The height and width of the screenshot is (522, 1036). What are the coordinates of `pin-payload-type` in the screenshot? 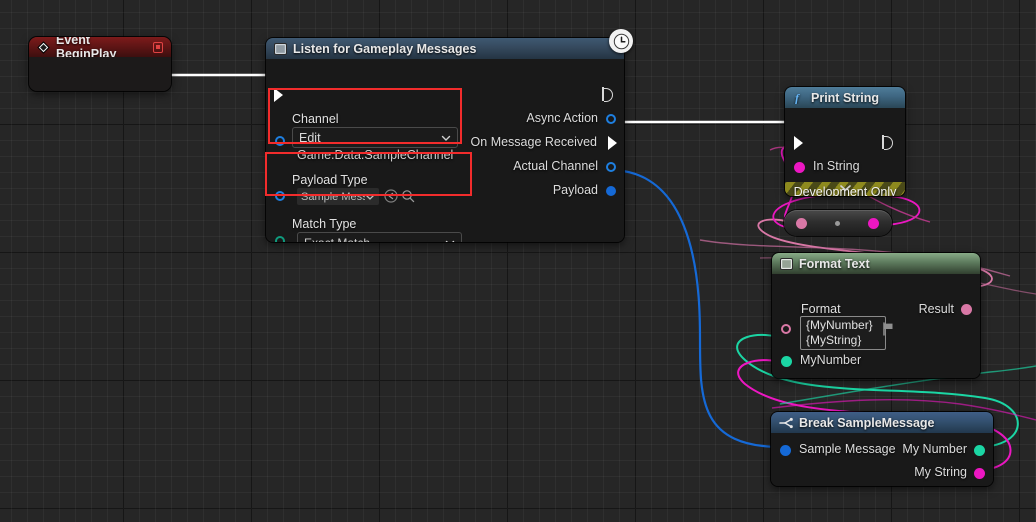 It's located at (280, 196).